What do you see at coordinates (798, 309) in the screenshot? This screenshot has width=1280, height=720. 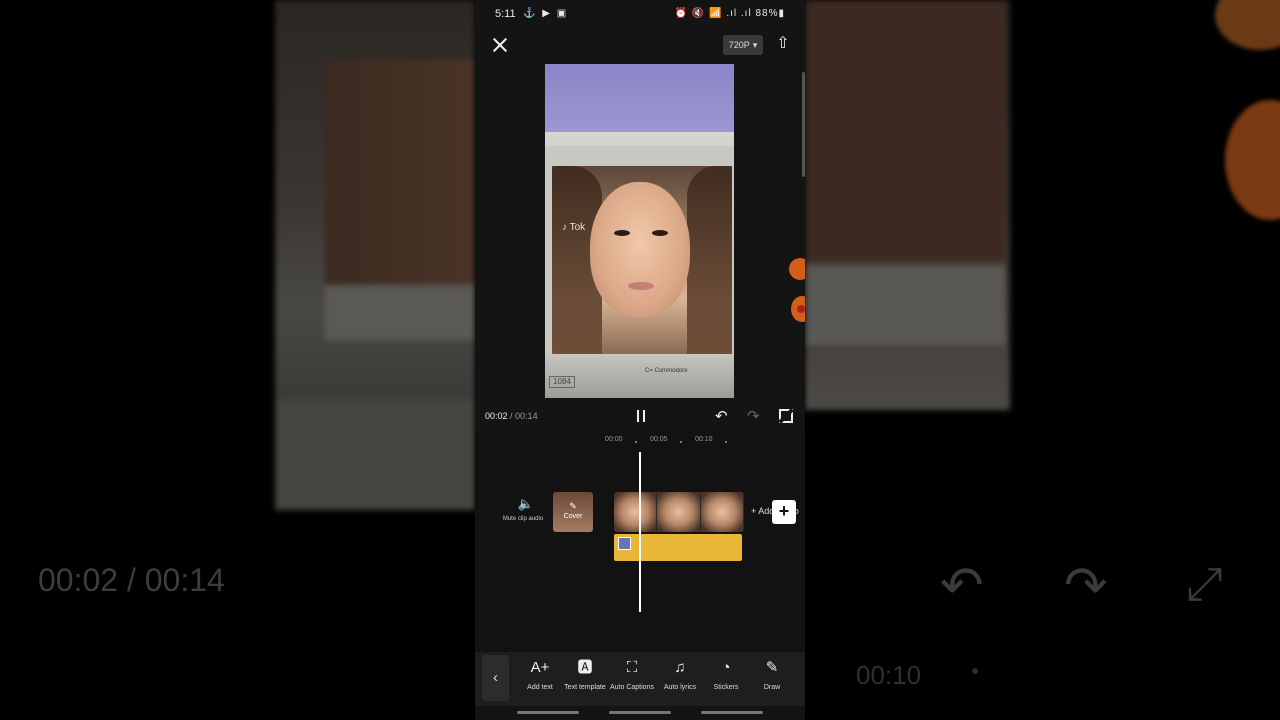 I see `record-tool-button` at bounding box center [798, 309].